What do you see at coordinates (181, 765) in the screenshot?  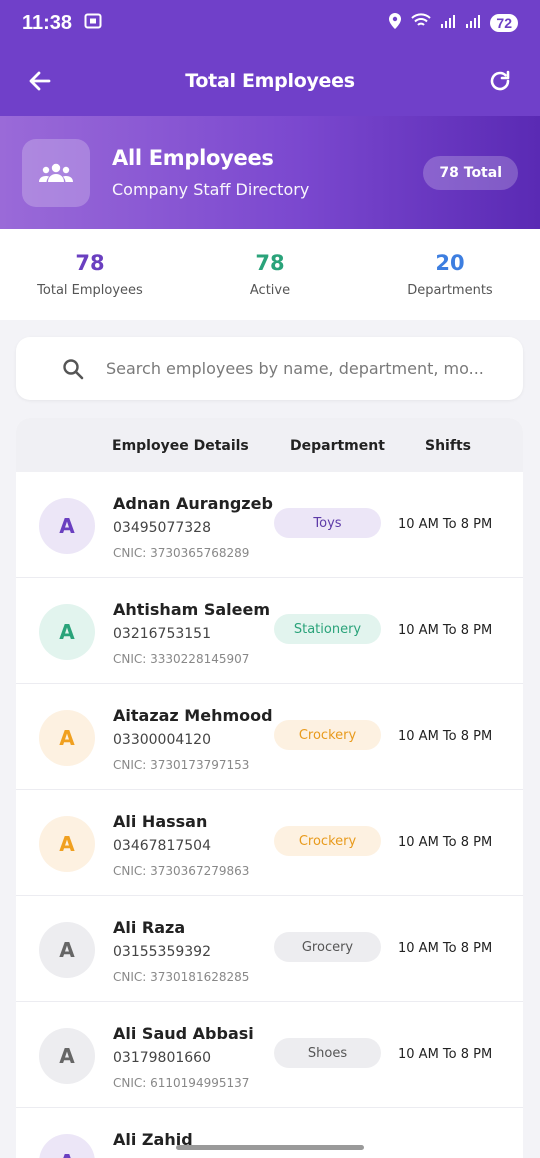 I see `employee-cnic: CNIC: 3730173797153` at bounding box center [181, 765].